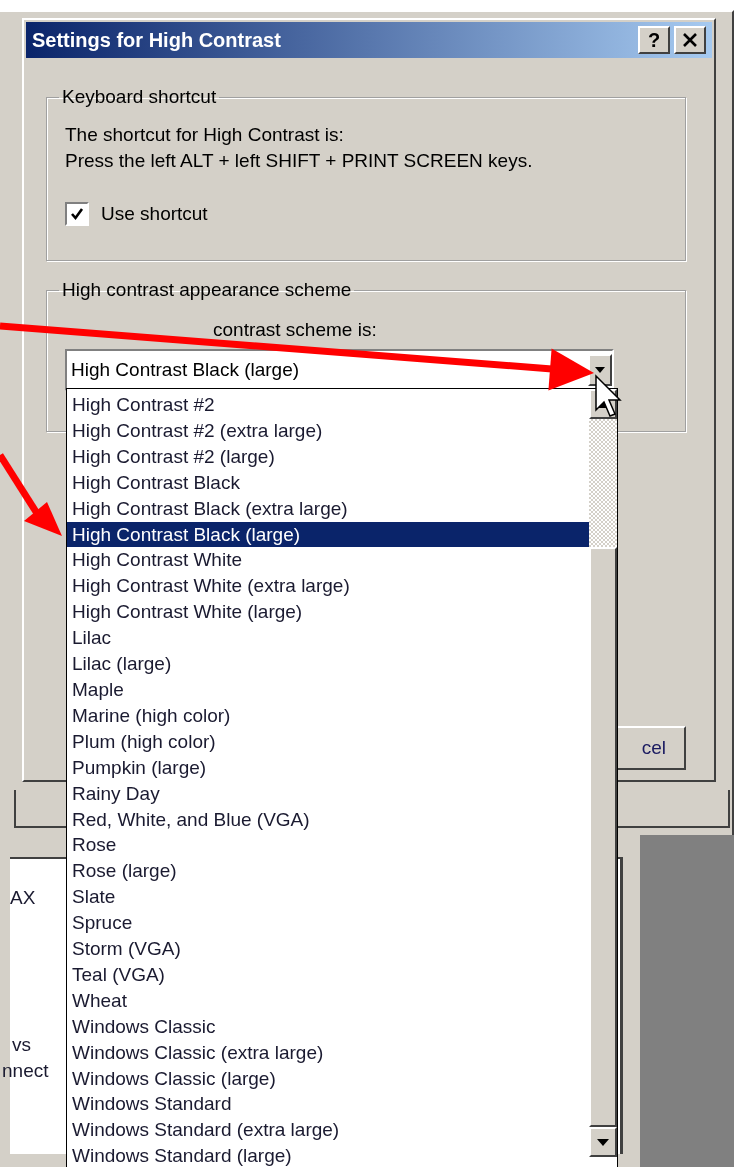 The image size is (734, 1167). What do you see at coordinates (328, 1000) in the screenshot?
I see `list-item: Wheat` at bounding box center [328, 1000].